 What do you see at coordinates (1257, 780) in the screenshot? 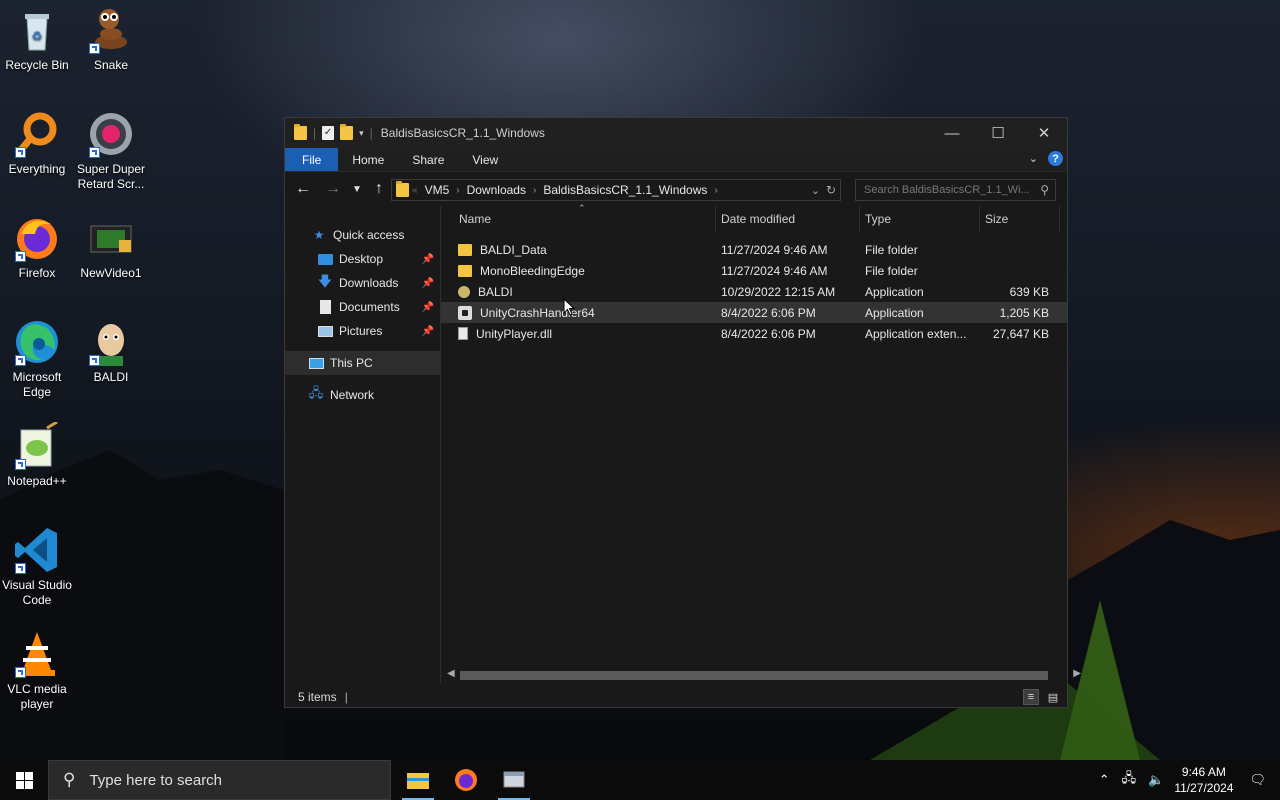
I see `notifications-icon: 🗨` at bounding box center [1257, 780].